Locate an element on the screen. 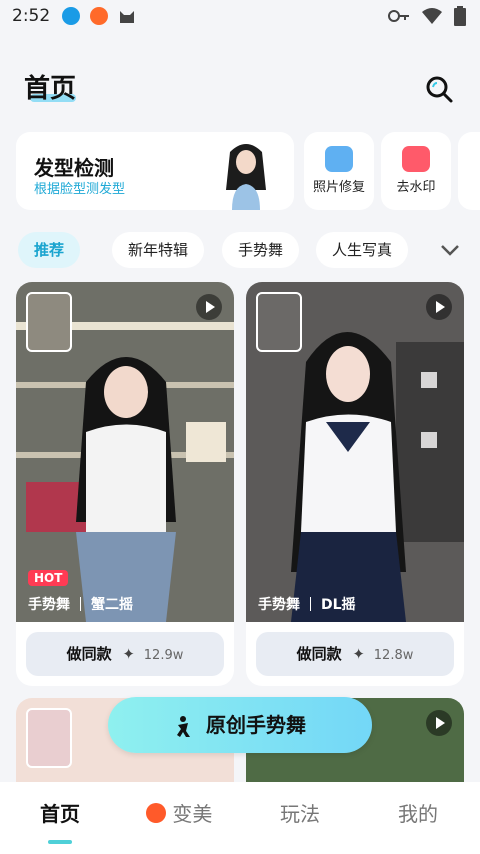 This screenshot has height=854, width=480. nav-profile: 我的 is located at coordinates (418, 812).